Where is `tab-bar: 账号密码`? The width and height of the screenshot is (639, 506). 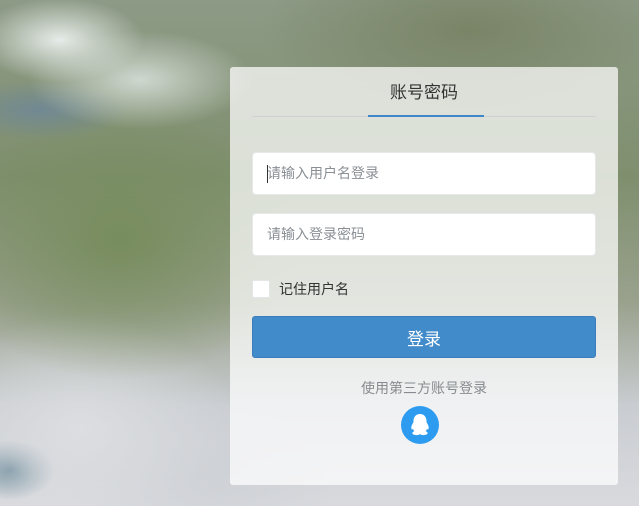
tab-bar: 账号密码 is located at coordinates (424, 92).